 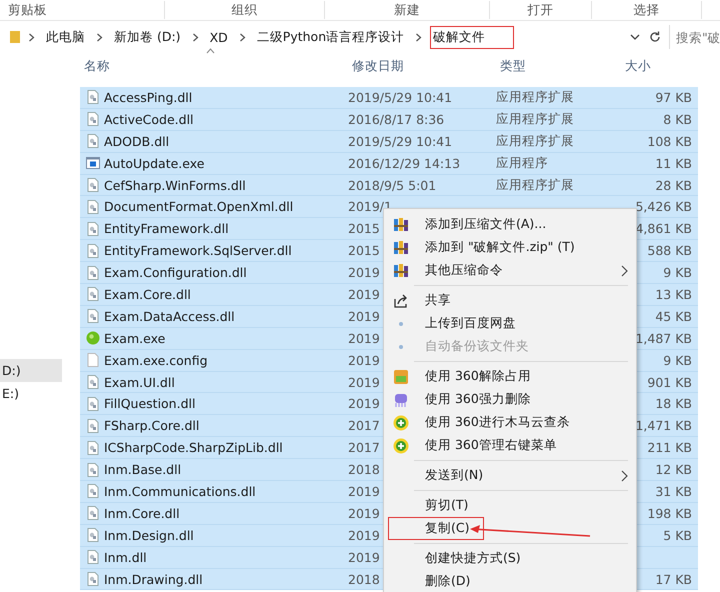 What do you see at coordinates (125, 557) in the screenshot?
I see `file-name: Inm.dll` at bounding box center [125, 557].